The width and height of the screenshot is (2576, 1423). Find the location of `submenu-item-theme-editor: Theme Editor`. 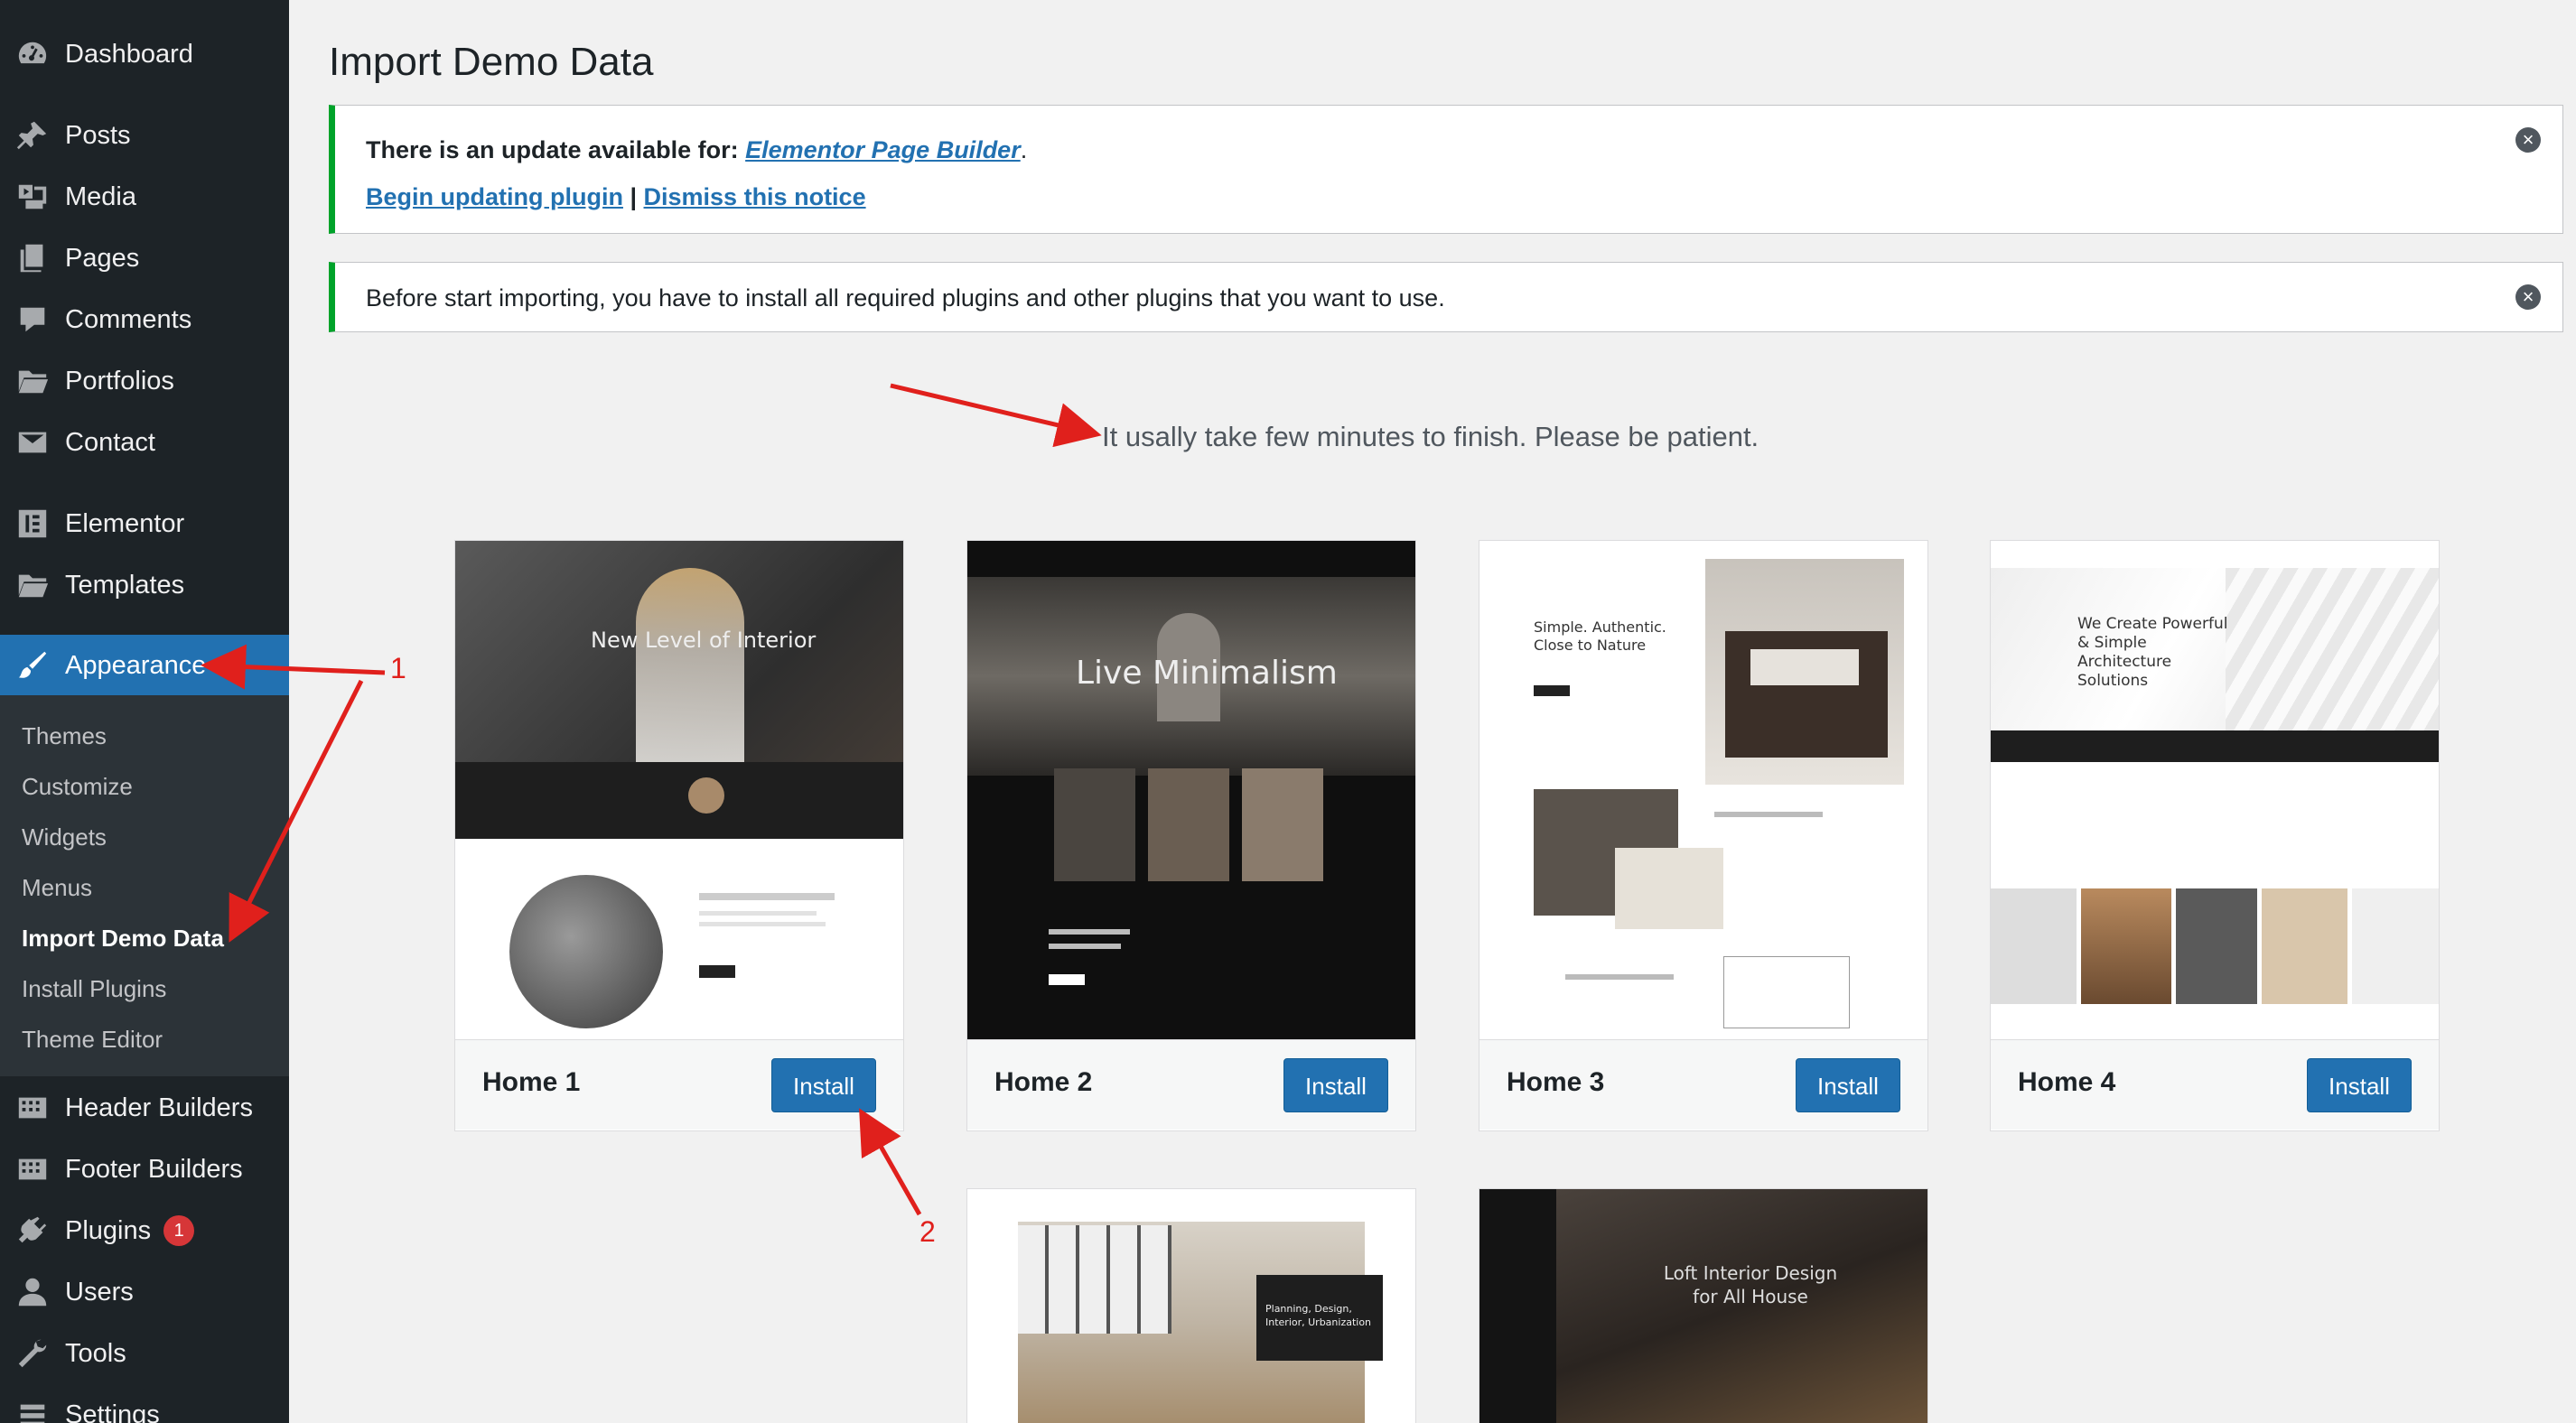

submenu-item-theme-editor: Theme Editor is located at coordinates (92, 1040).